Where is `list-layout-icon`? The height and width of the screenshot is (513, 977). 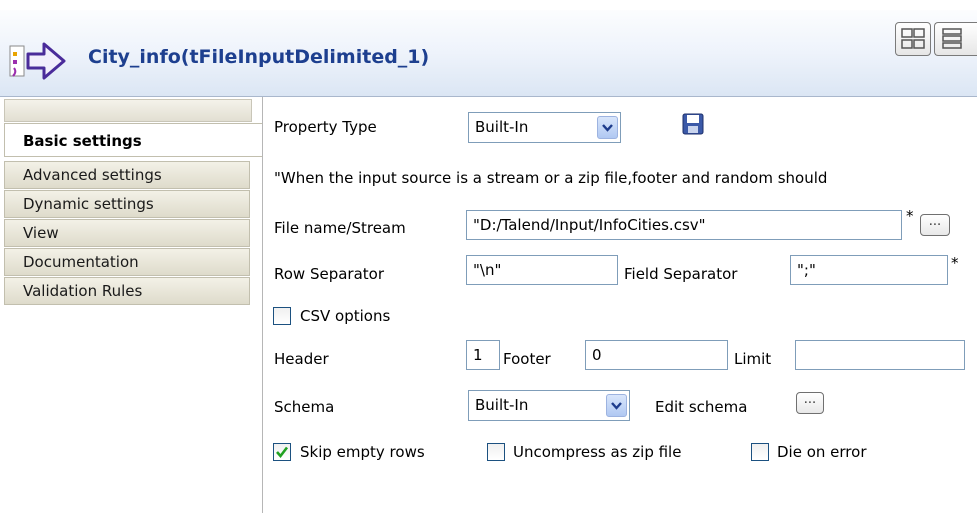 list-layout-icon is located at coordinates (952, 38).